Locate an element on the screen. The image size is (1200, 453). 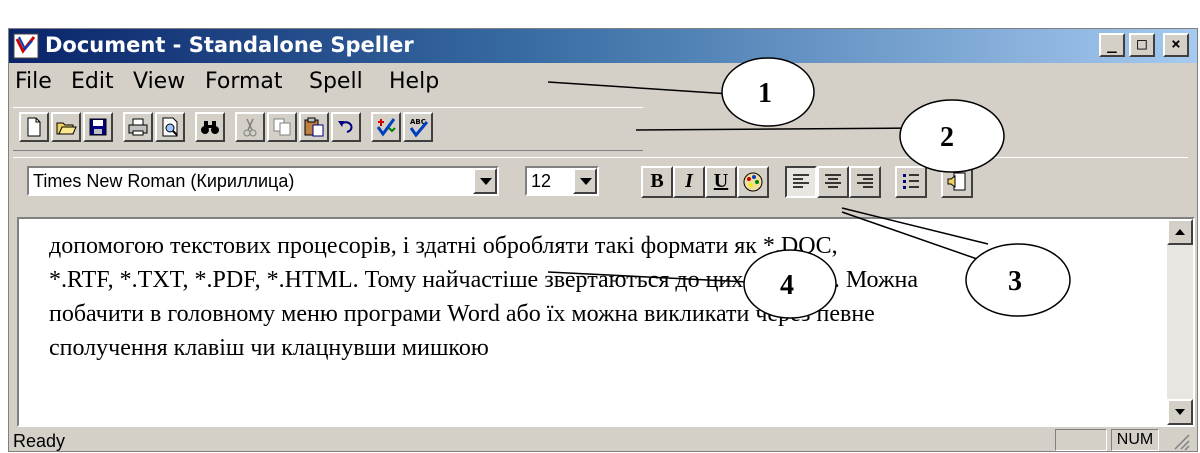
menu-help: Help is located at coordinates (414, 81).